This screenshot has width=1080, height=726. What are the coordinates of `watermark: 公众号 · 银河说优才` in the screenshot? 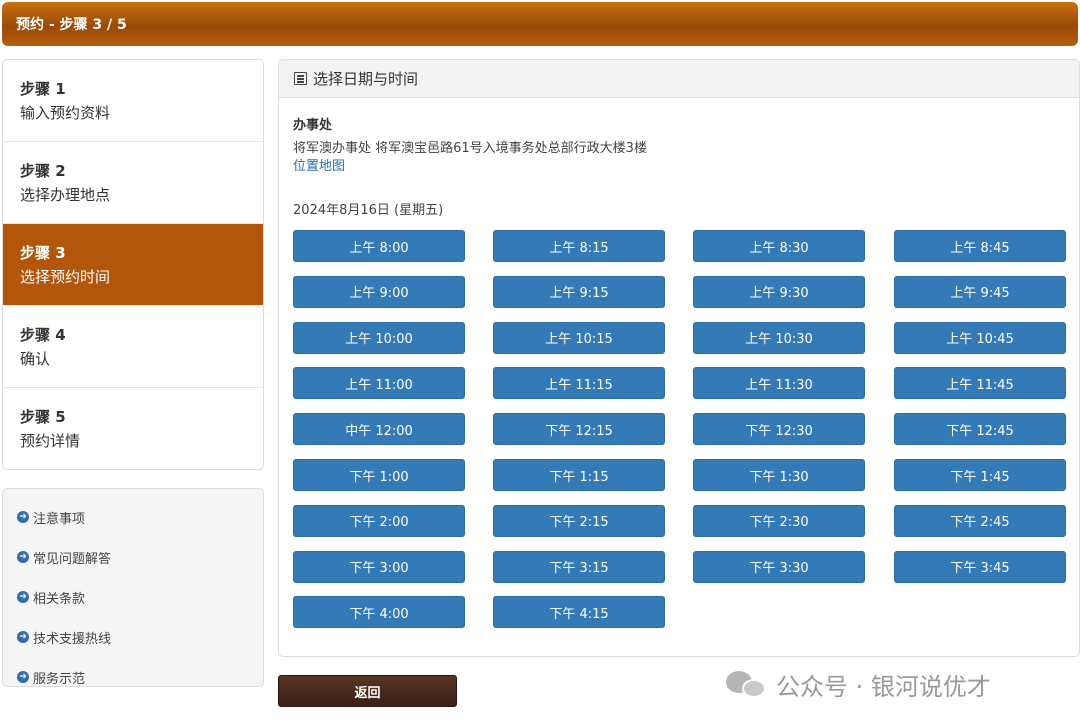 It's located at (858, 684).